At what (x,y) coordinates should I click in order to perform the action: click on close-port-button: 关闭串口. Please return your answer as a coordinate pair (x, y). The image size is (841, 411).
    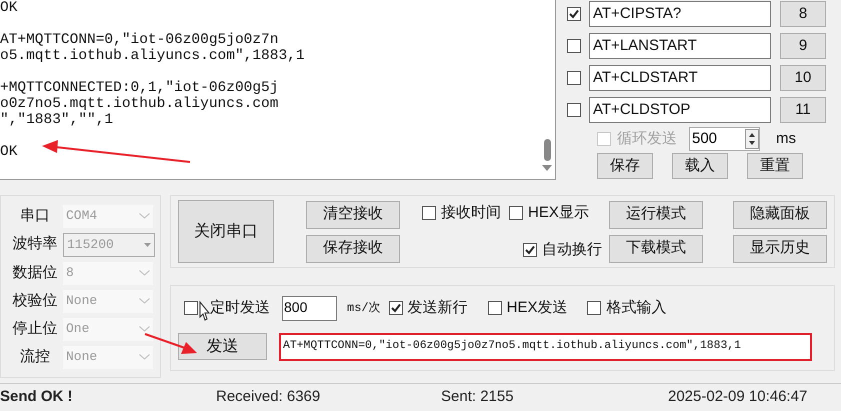
    Looking at the image, I should click on (226, 231).